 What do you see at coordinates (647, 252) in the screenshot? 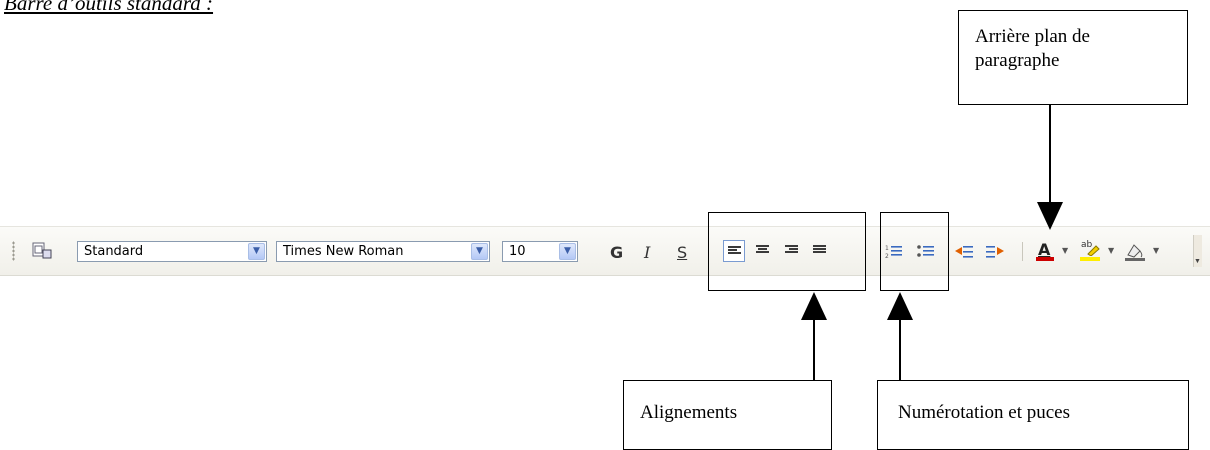
I see `italic-button: I` at bounding box center [647, 252].